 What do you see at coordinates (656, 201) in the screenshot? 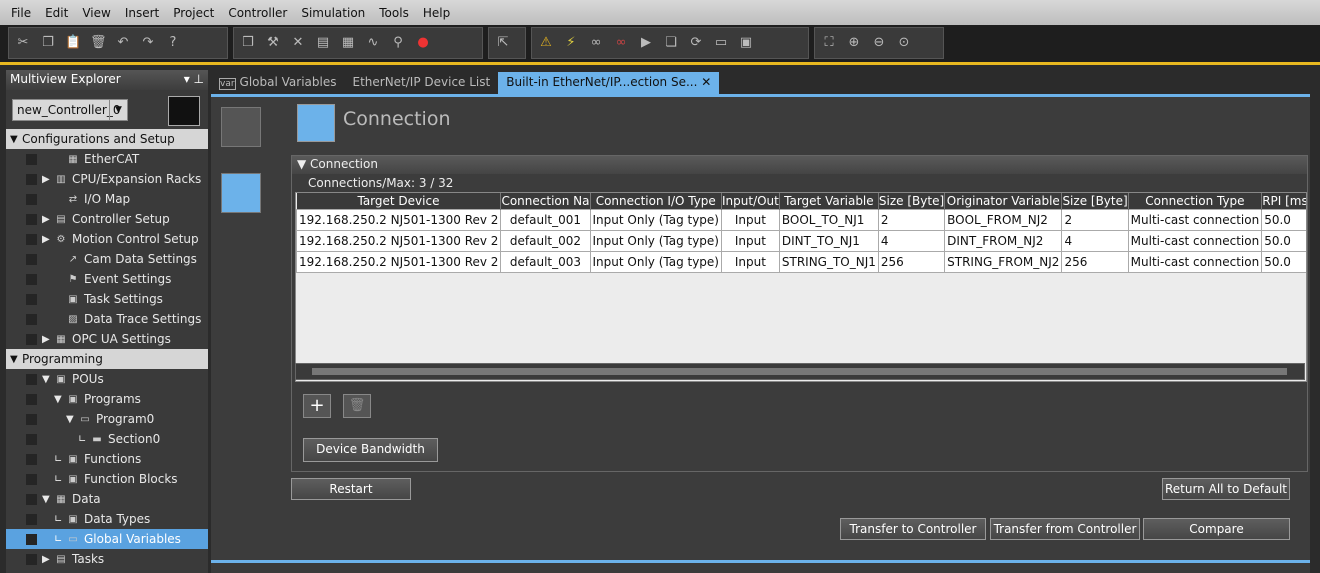
I see `column-header: Connection I/O Type` at bounding box center [656, 201].